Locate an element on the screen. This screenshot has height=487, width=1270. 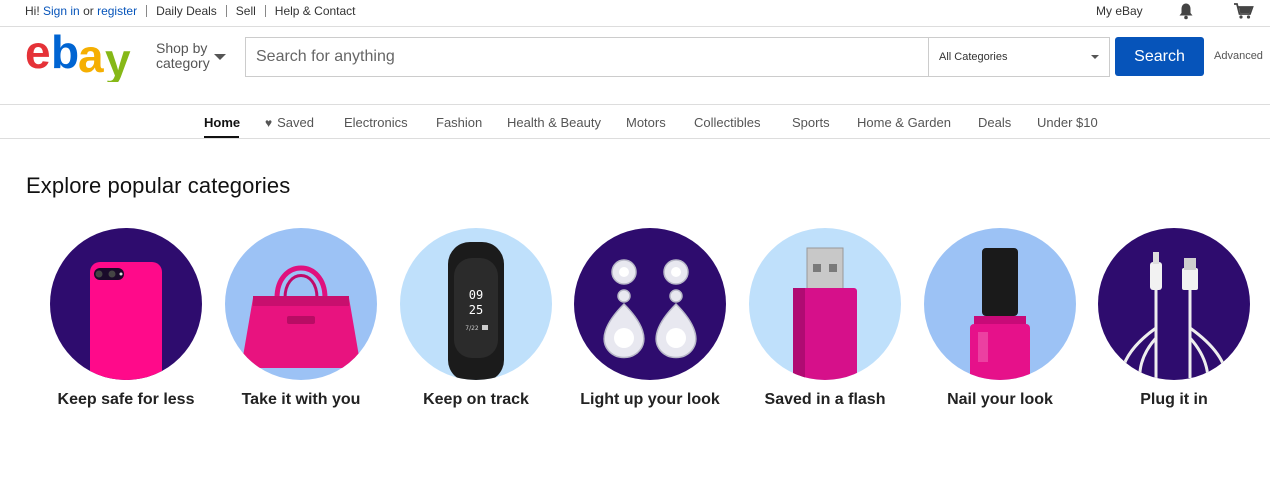
cart-icon is located at coordinates (1244, 11).